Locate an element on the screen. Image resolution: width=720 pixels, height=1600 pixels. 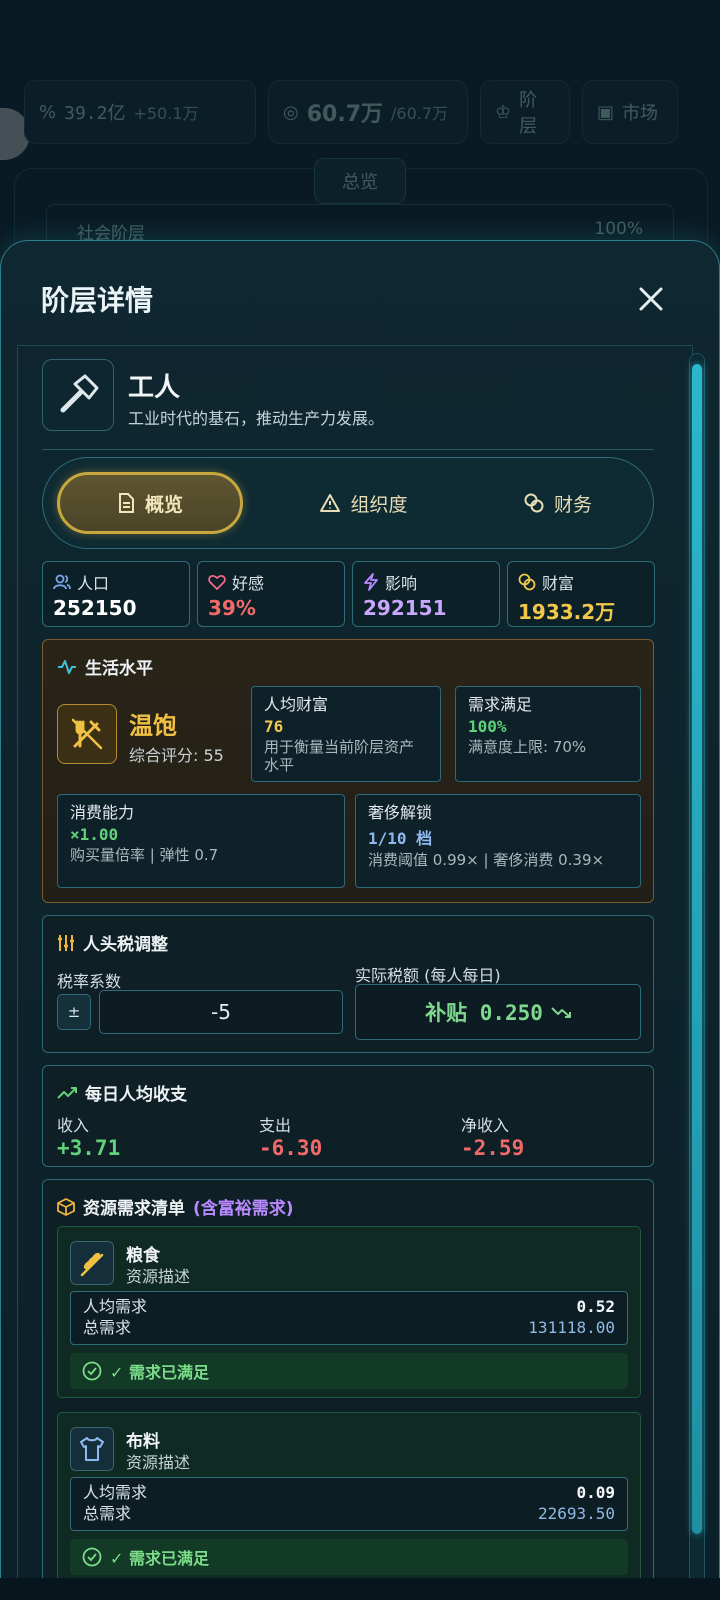
needs-value: 100% is located at coordinates (487, 726).